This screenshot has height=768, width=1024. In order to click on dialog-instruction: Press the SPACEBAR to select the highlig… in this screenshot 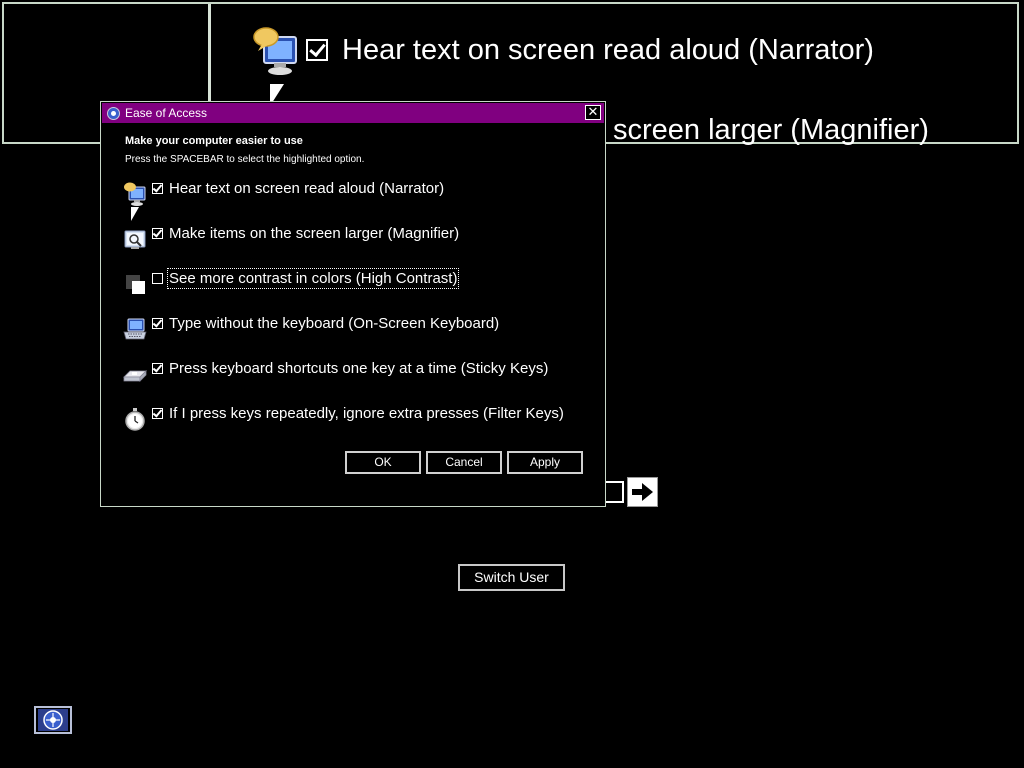, I will do `click(245, 159)`.